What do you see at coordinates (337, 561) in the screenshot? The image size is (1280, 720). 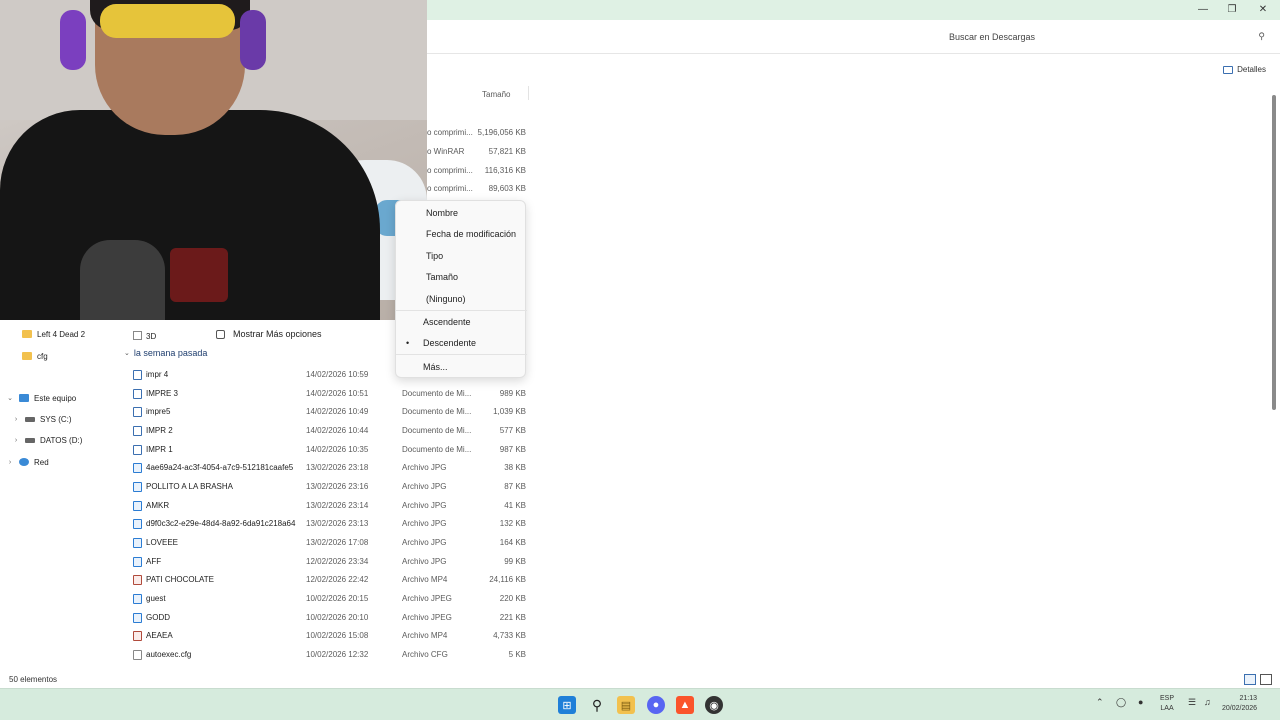 I see `file-date: 12/02/2026 23:34` at bounding box center [337, 561].